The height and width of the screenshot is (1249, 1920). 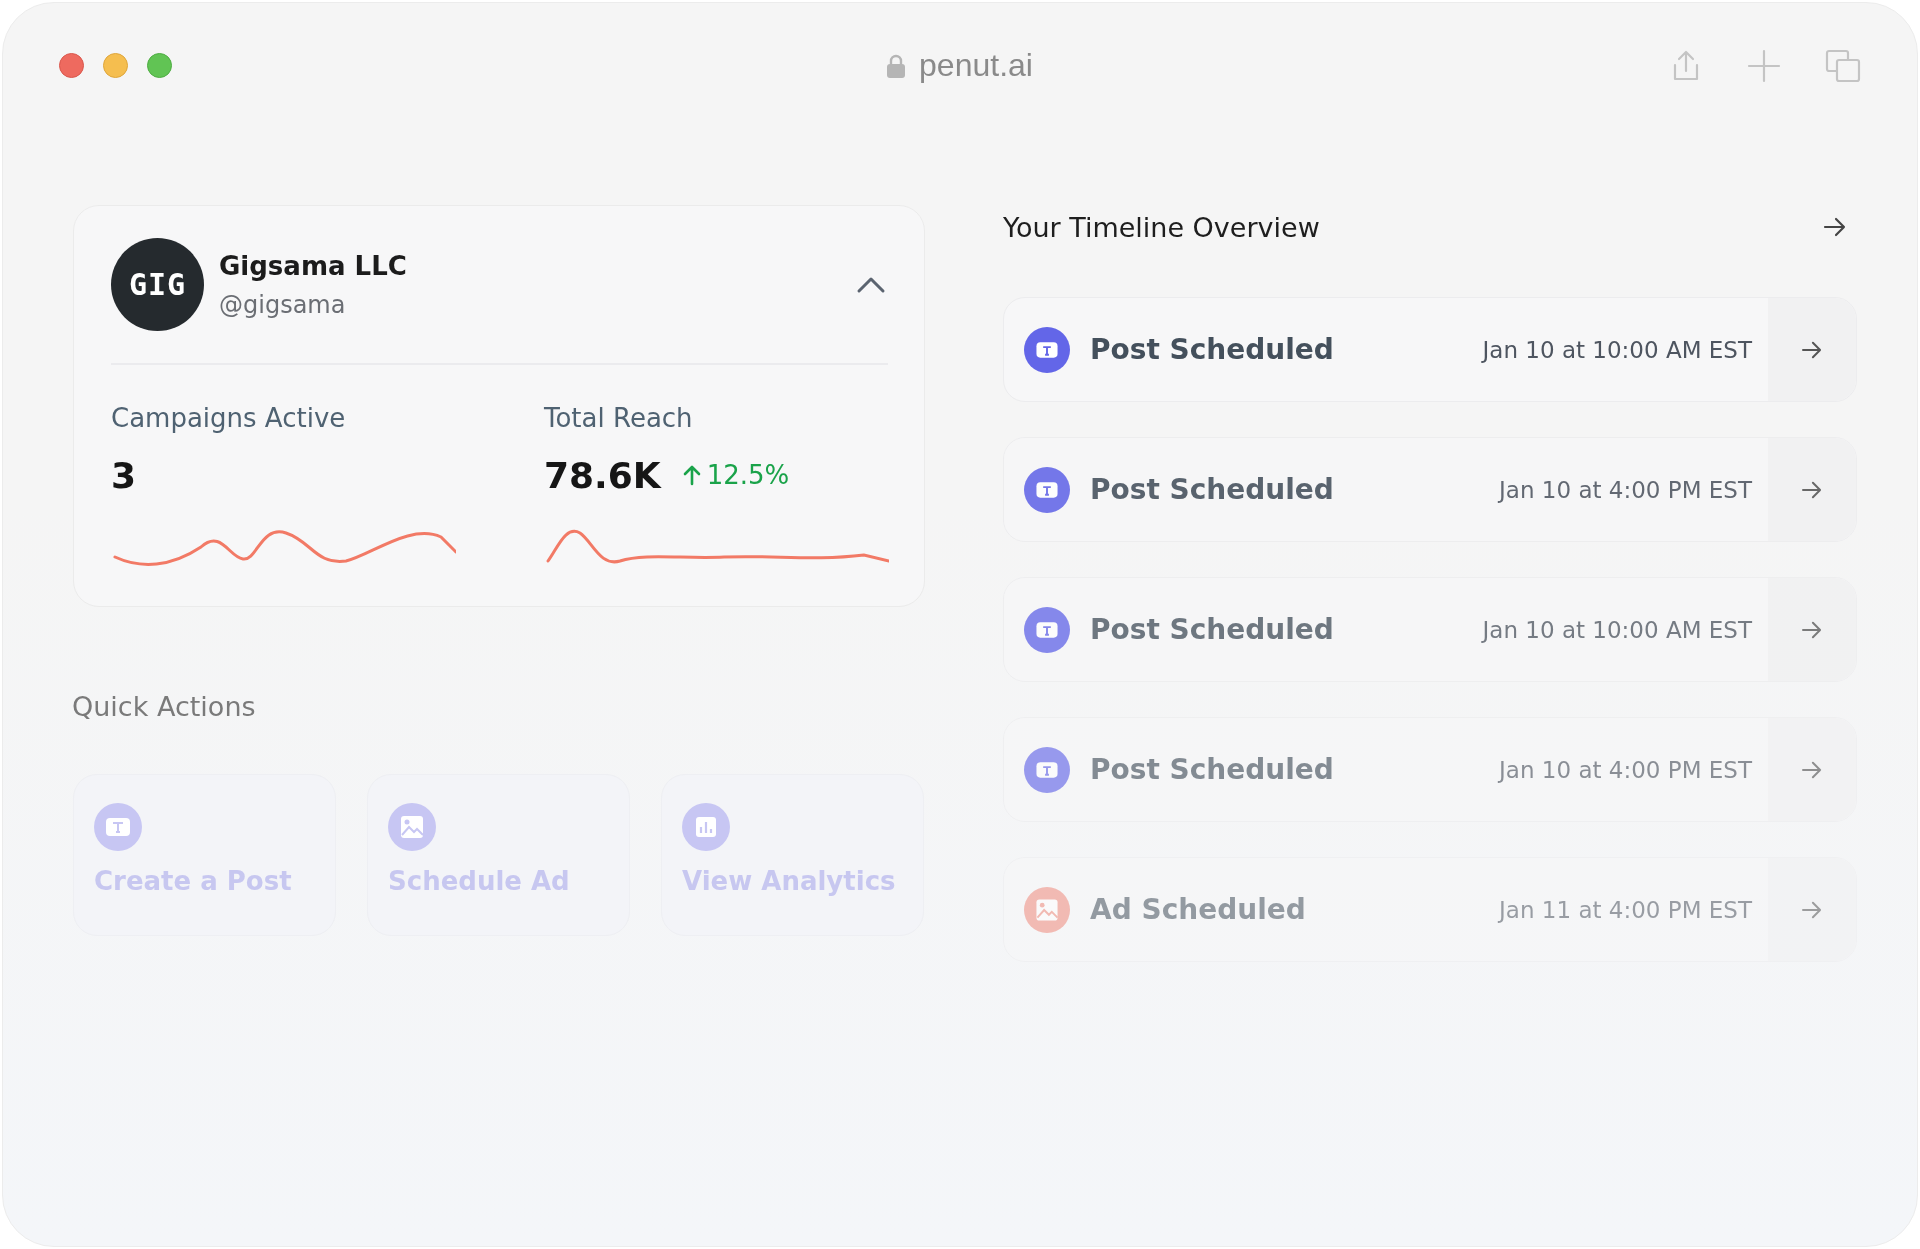 What do you see at coordinates (115, 65) in the screenshot?
I see `minimize-button` at bounding box center [115, 65].